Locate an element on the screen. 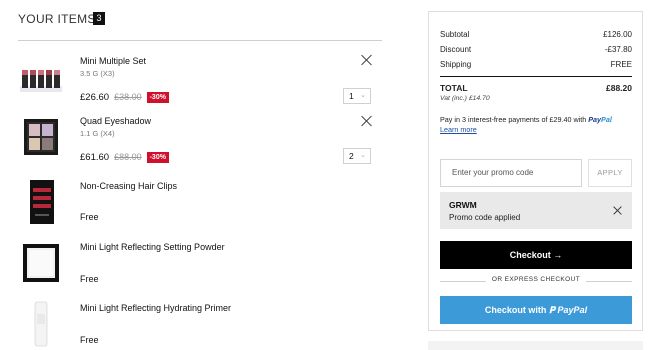 The width and height of the screenshot is (650, 350). paypal-logo-part: Pal is located at coordinates (606, 119).